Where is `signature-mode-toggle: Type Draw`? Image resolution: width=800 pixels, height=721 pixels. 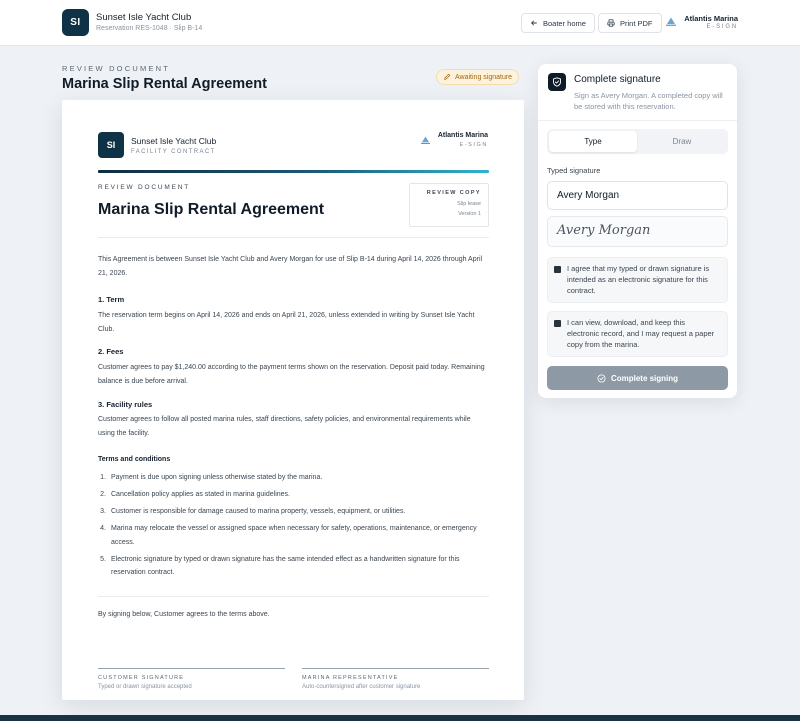 signature-mode-toggle: Type Draw is located at coordinates (637, 141).